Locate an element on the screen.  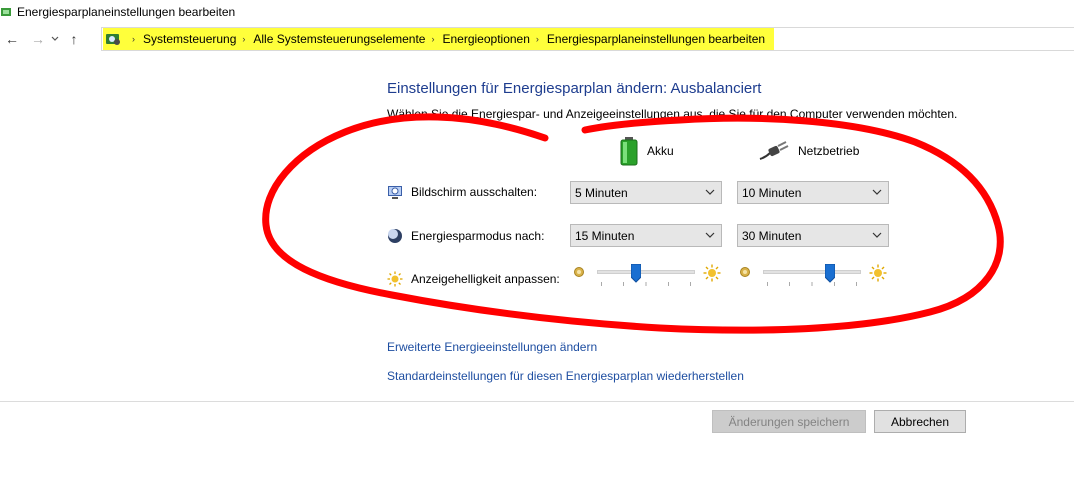
breadcrumb-item-alle-elemente: Alle Systemsteuerungselemente is located at coordinates (339, 39).